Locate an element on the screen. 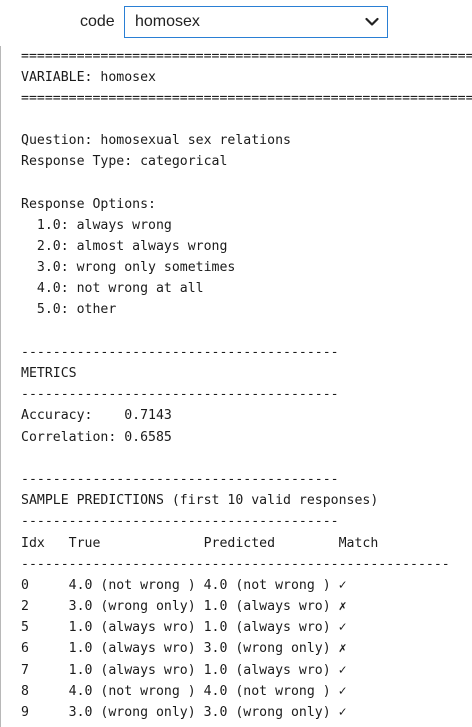 The image size is (472, 727). output-line: 3.0: wrong only sometimes is located at coordinates (128, 267).